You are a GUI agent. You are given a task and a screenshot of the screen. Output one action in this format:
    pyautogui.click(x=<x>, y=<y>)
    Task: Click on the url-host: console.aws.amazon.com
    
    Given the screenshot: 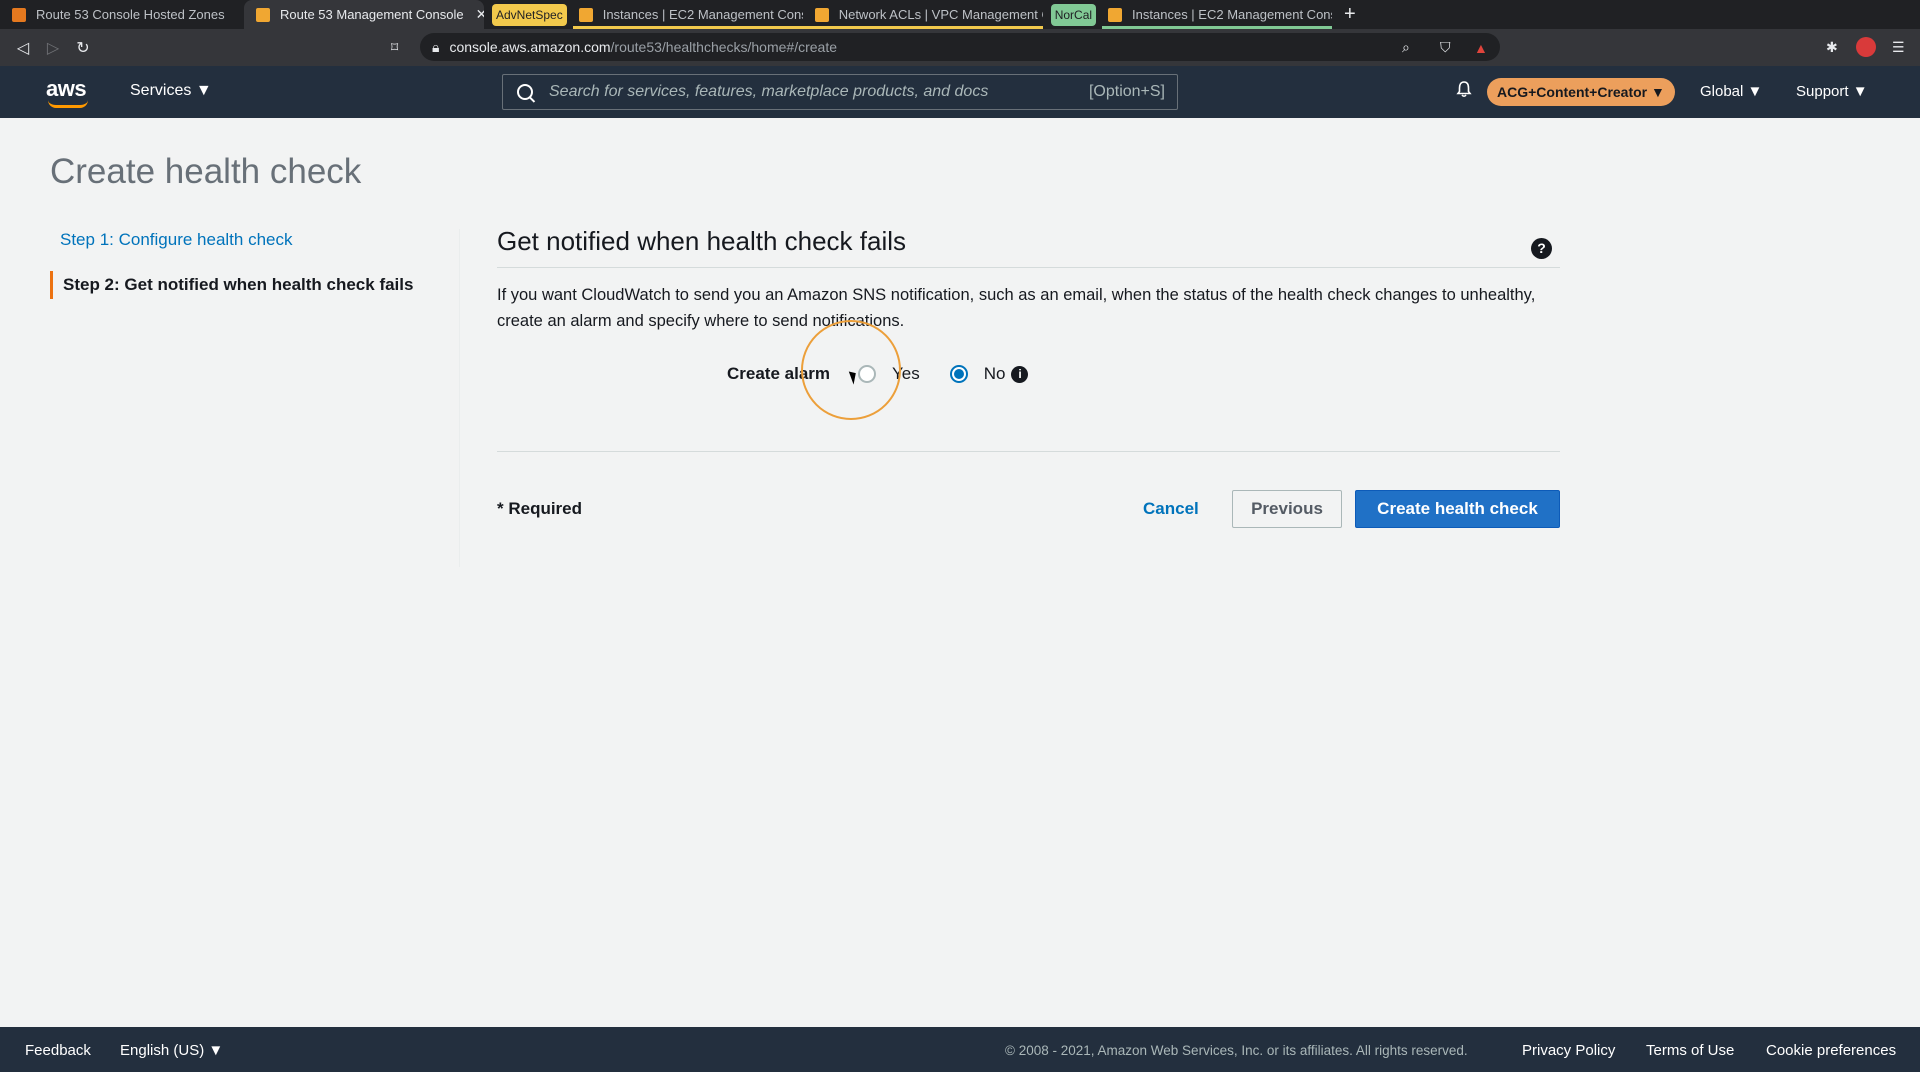 What is the action you would take?
    pyautogui.click(x=530, y=47)
    